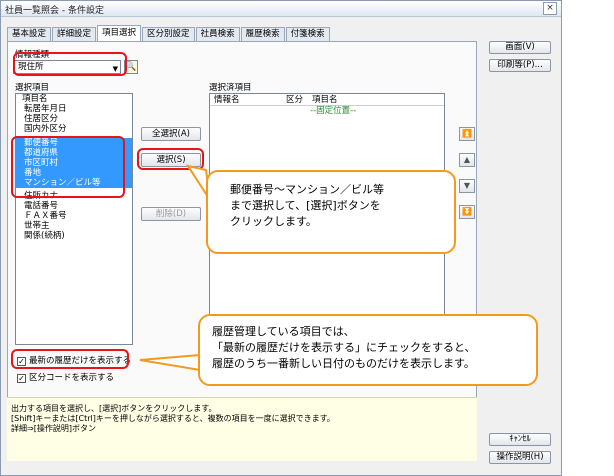  Describe the element at coordinates (170, 362) in the screenshot. I see `bottom-callout-pointer` at that location.